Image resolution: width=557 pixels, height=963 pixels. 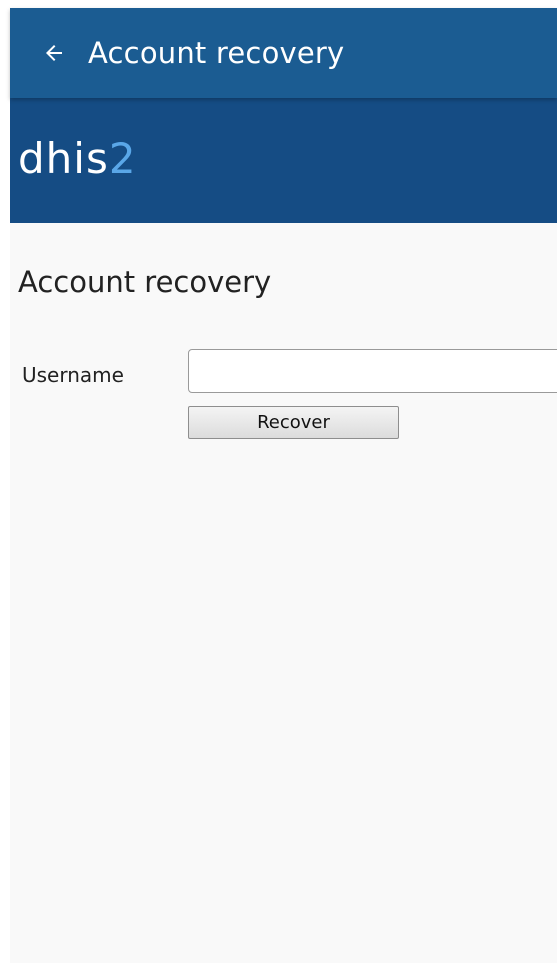 What do you see at coordinates (283, 160) in the screenshot?
I see `brand-banner: dhis2` at bounding box center [283, 160].